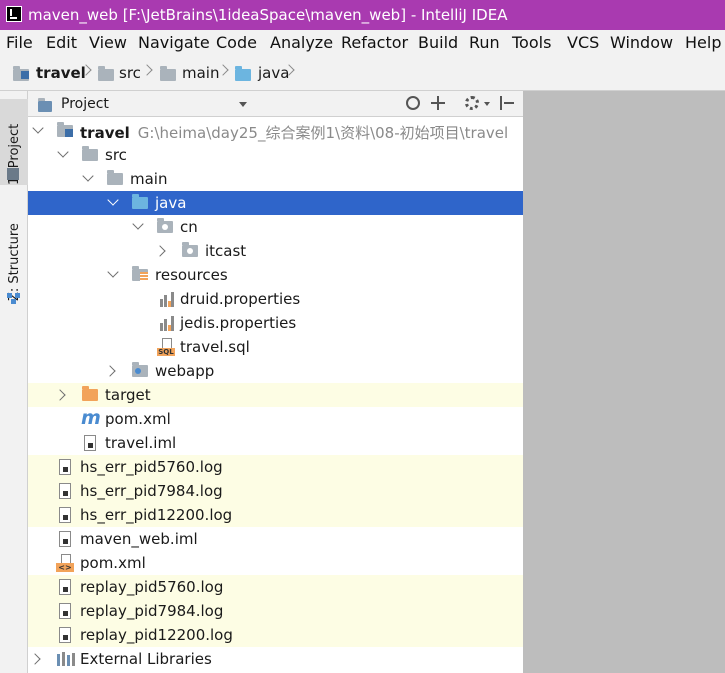  Describe the element at coordinates (226, 251) in the screenshot. I see `tree-label-itcast: itcast` at that location.